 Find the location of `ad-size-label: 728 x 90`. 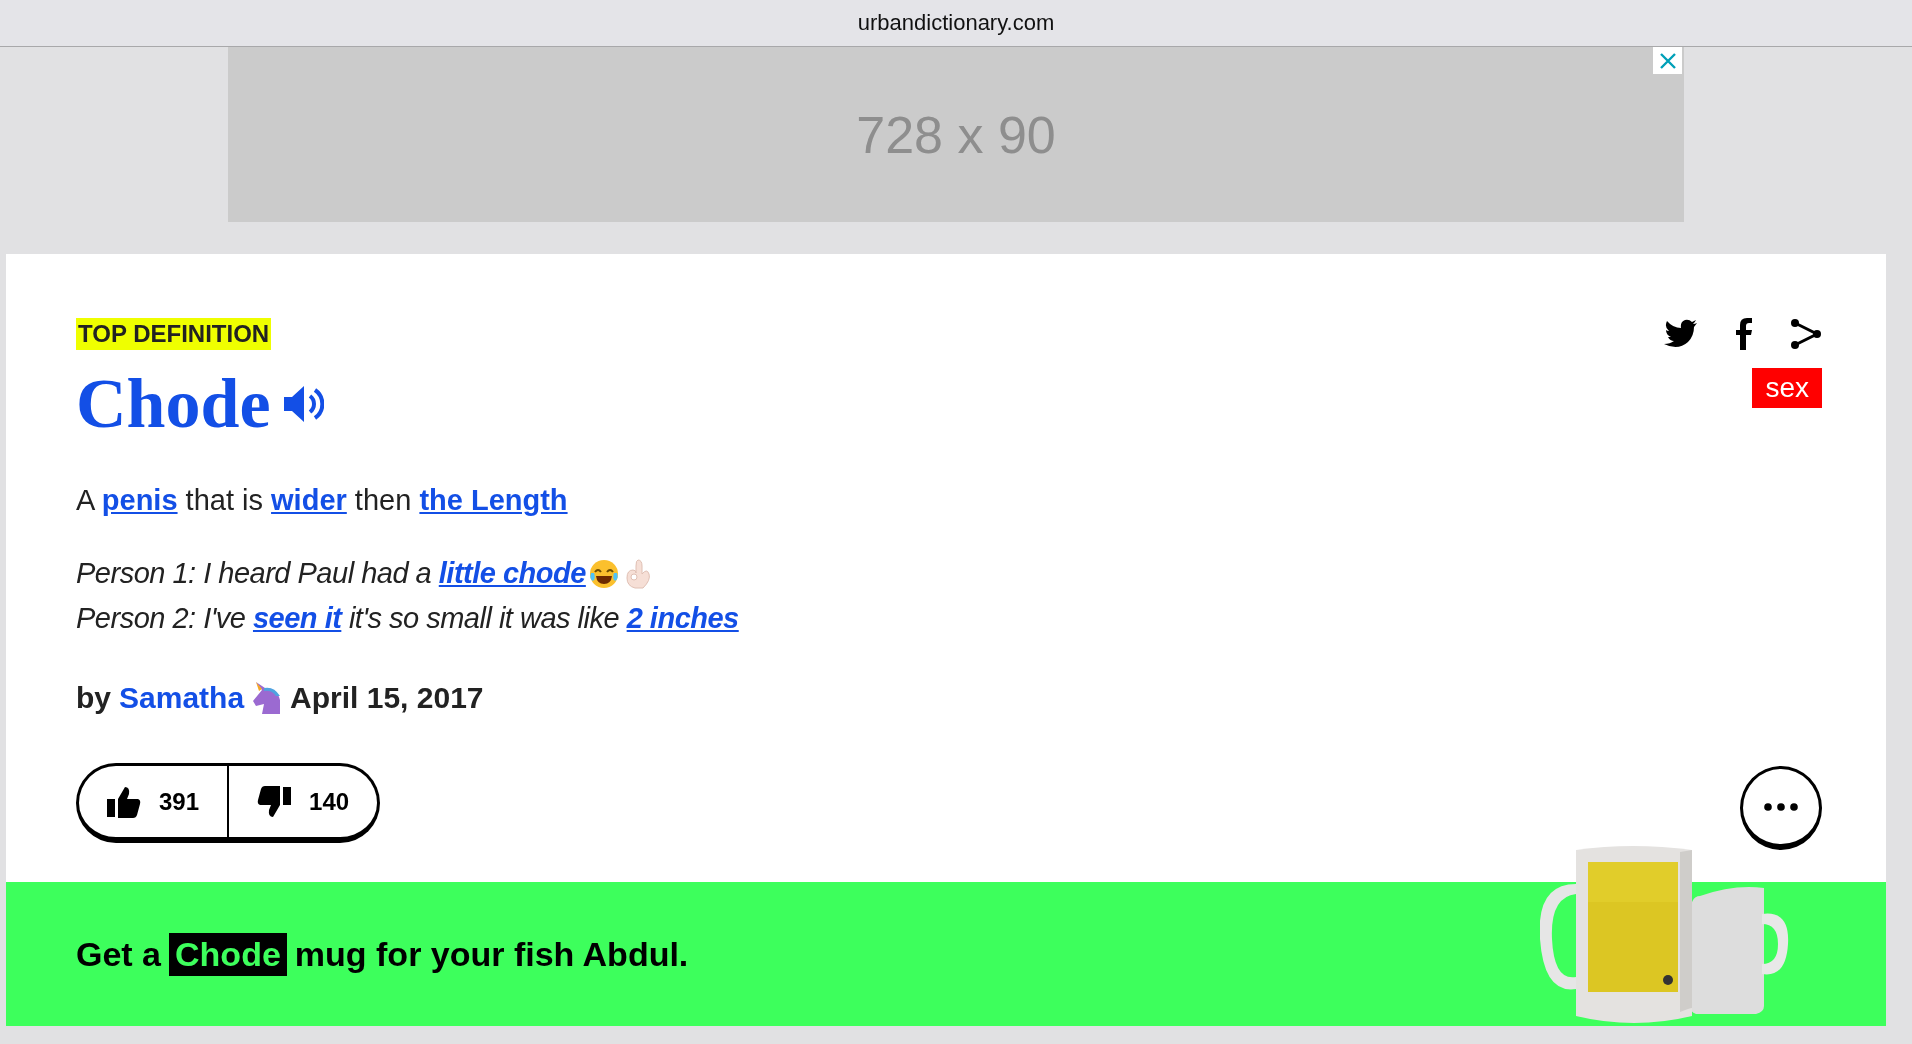

ad-size-label: 728 x 90 is located at coordinates (956, 134).